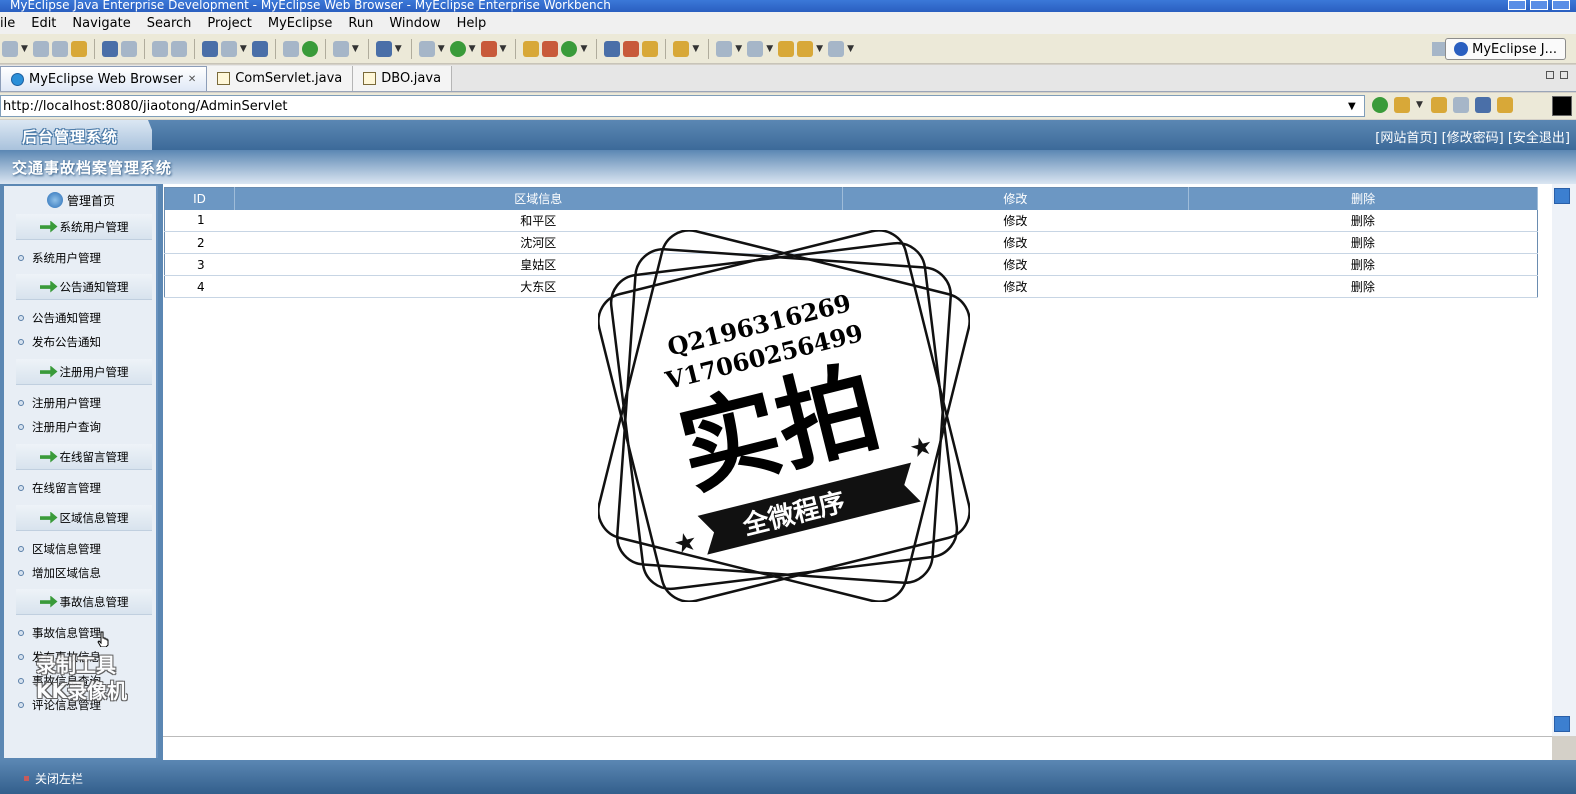 This screenshot has height=794, width=1576. Describe the element at coordinates (209, 48) in the screenshot. I see `project-deploy-icon` at that location.